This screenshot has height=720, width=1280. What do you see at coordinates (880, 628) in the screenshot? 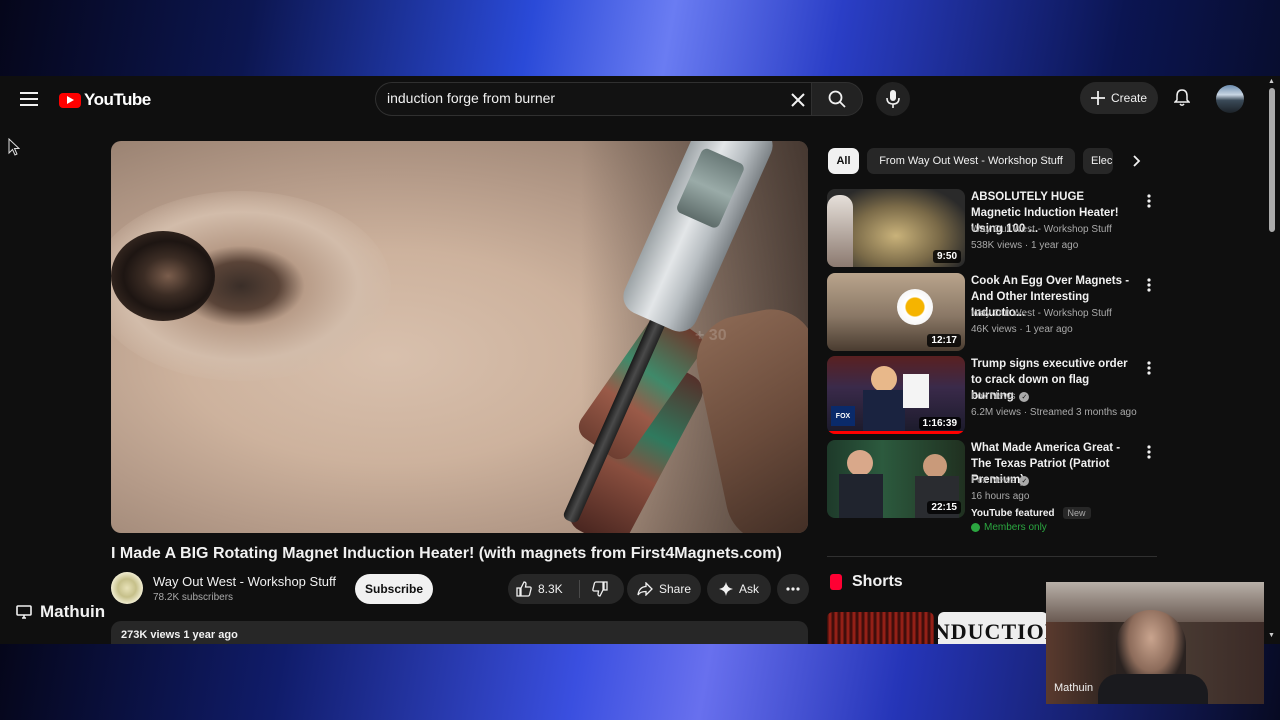
I see `short-thumbnail` at bounding box center [880, 628].